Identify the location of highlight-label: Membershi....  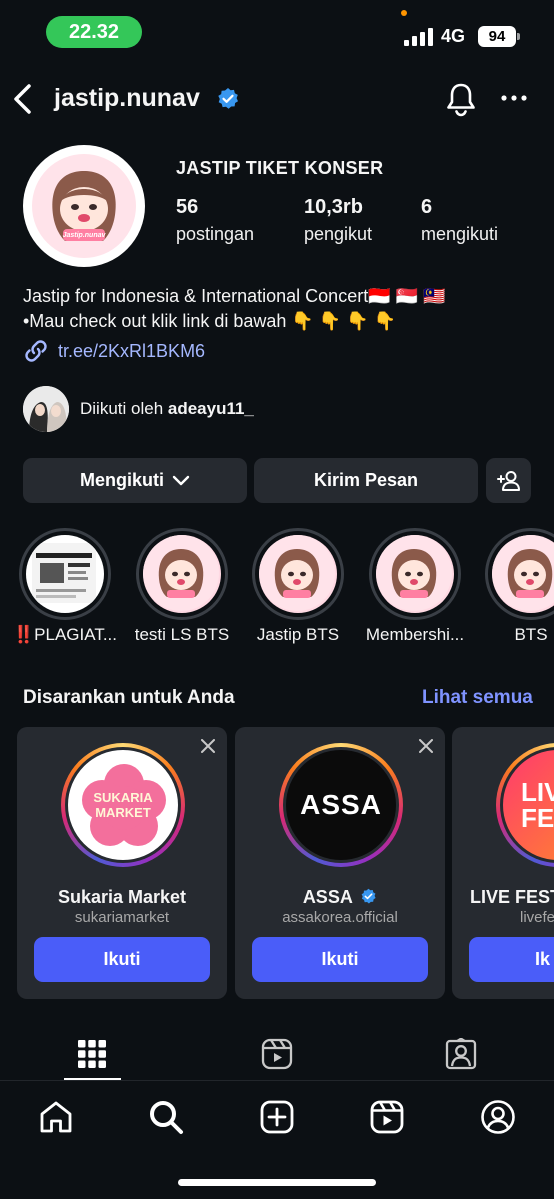
(415, 634).